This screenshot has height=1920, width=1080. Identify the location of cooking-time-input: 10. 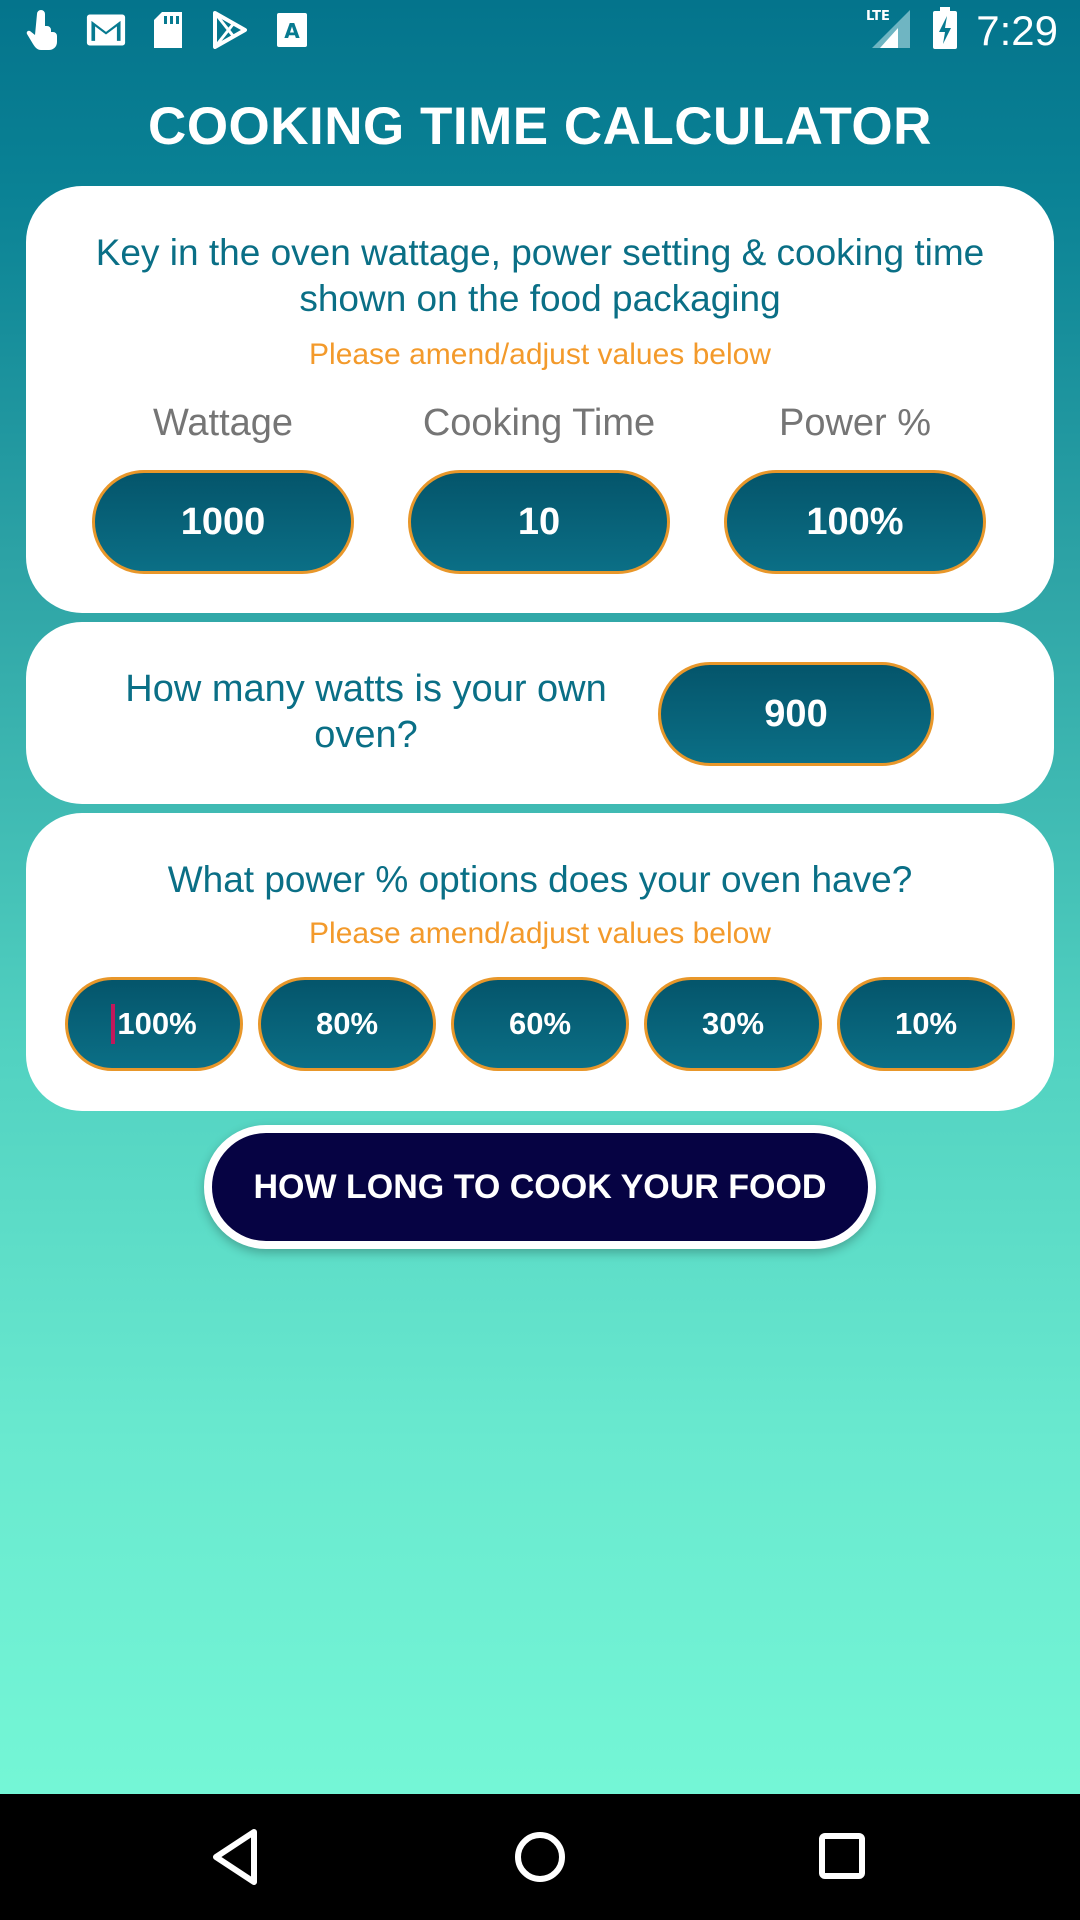
(539, 522).